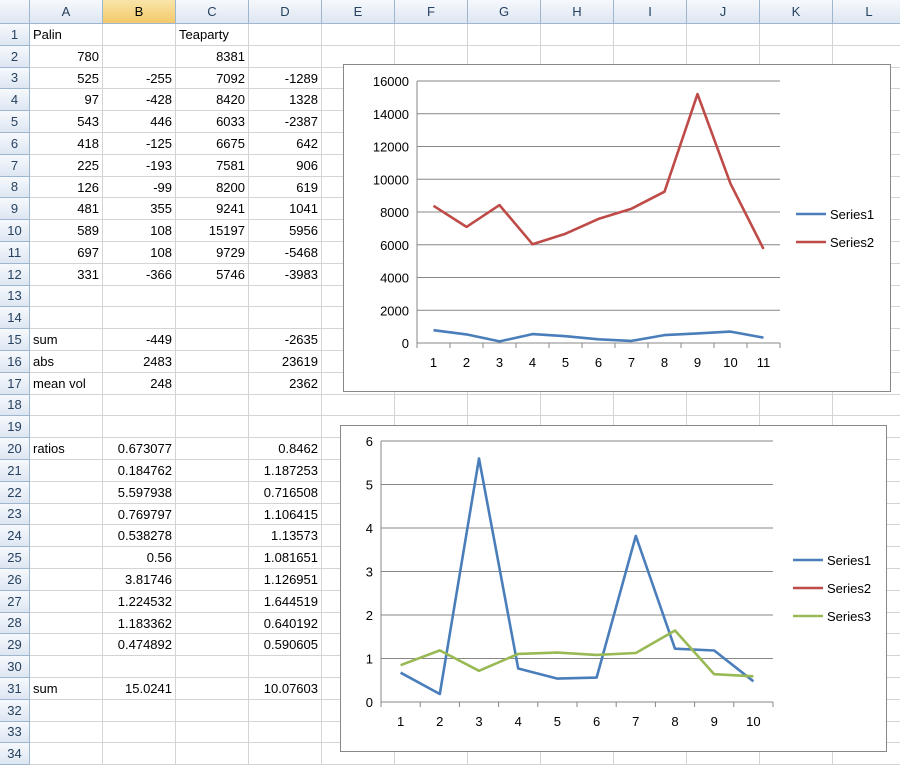 The height and width of the screenshot is (778, 900). Describe the element at coordinates (139, 427) in the screenshot. I see `cell-b19` at that location.